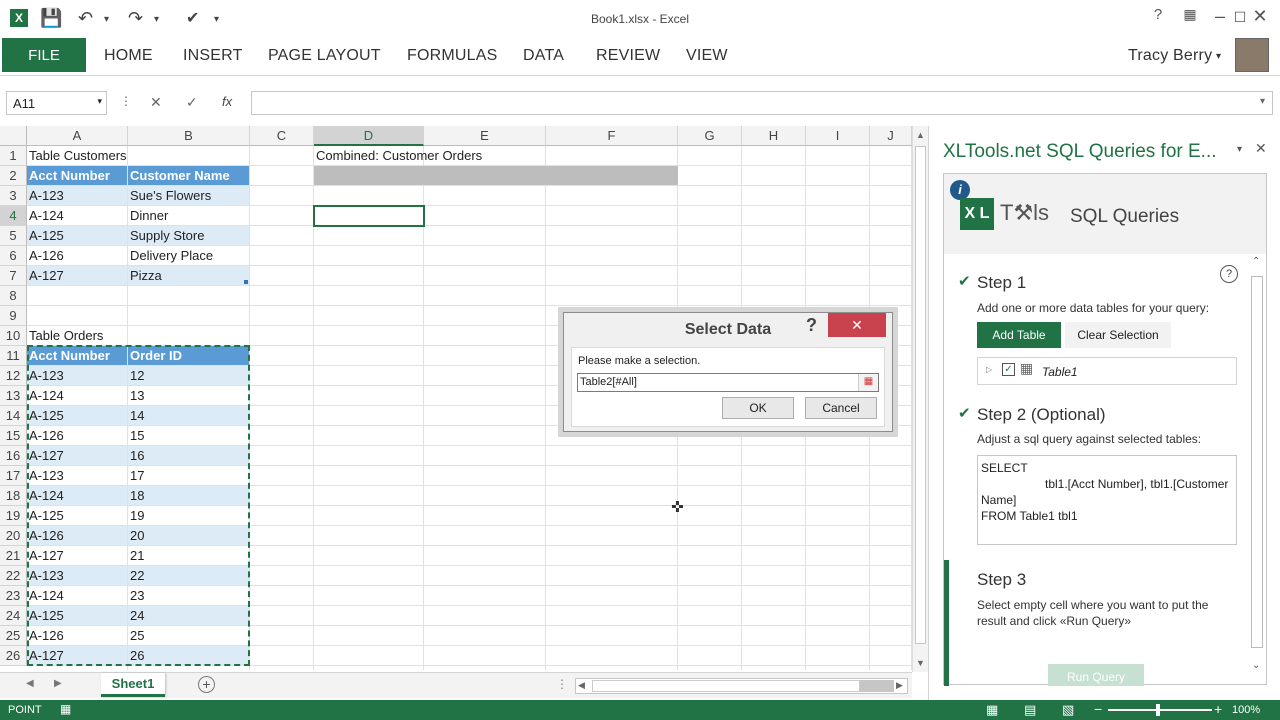 The image size is (1280, 720). I want to click on zoom-out-icon: −, so click(1098, 709).